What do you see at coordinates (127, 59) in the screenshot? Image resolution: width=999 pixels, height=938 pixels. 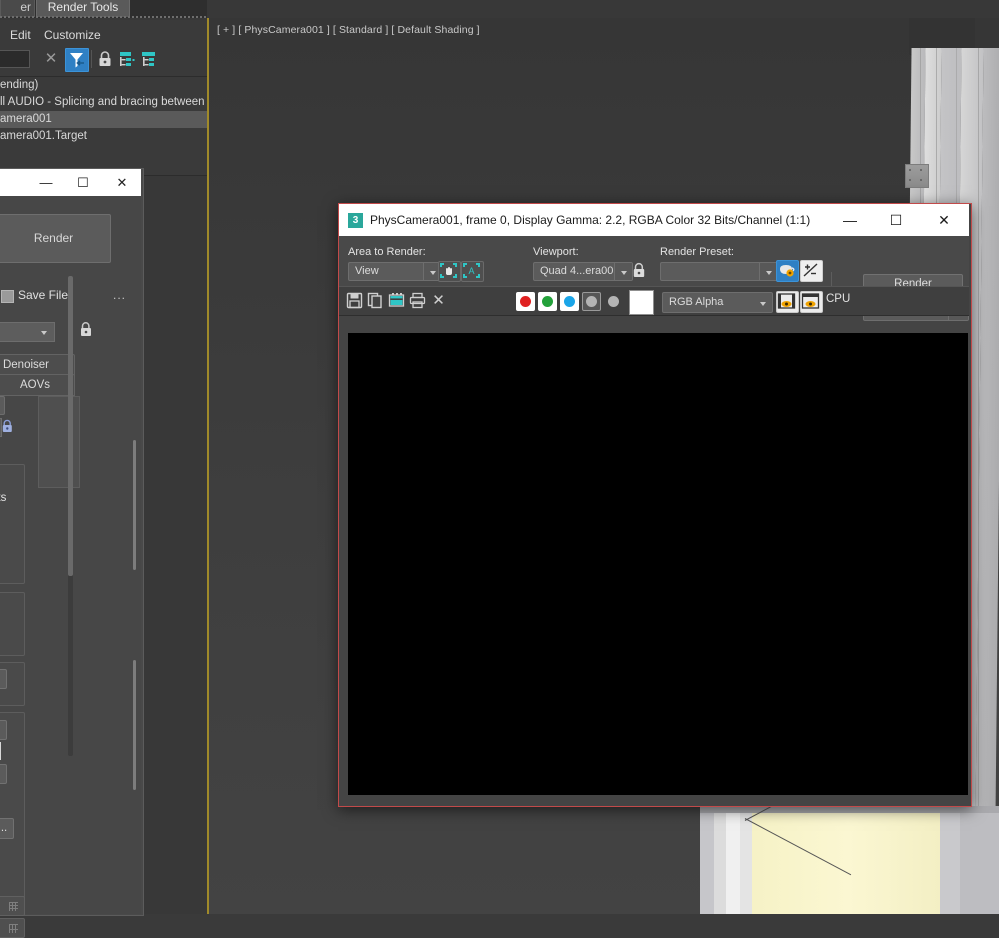 I see `expand-all-icon` at bounding box center [127, 59].